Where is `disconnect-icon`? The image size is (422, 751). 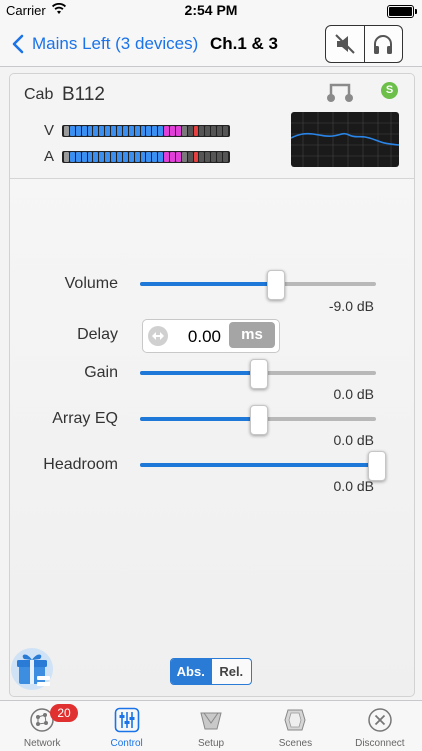
disconnect-icon is located at coordinates (380, 720).